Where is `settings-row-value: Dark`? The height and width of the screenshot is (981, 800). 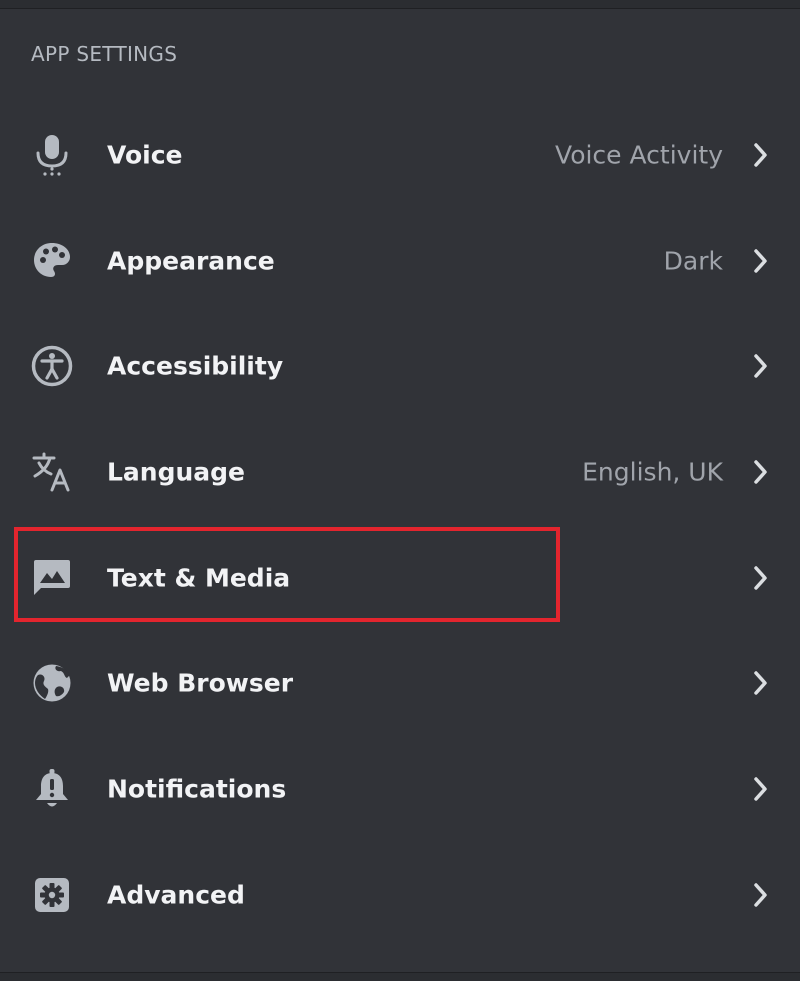
settings-row-value: Dark is located at coordinates (693, 261).